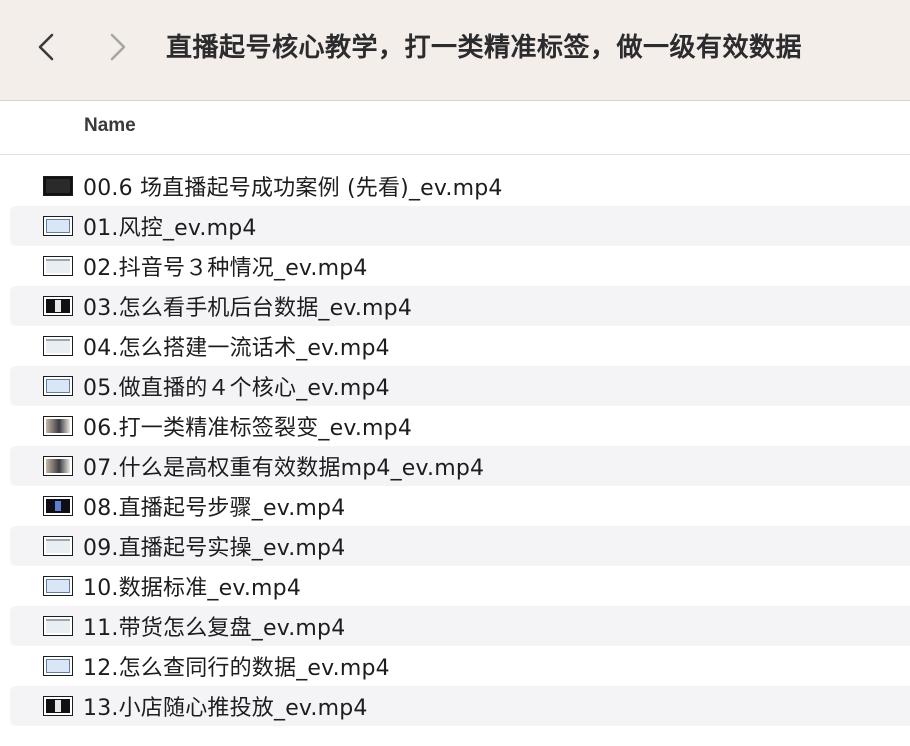 This screenshot has width=910, height=746. What do you see at coordinates (484, 48) in the screenshot?
I see `window-title: 直播起号核心教学，打一类精准标签，做一级有效数据` at bounding box center [484, 48].